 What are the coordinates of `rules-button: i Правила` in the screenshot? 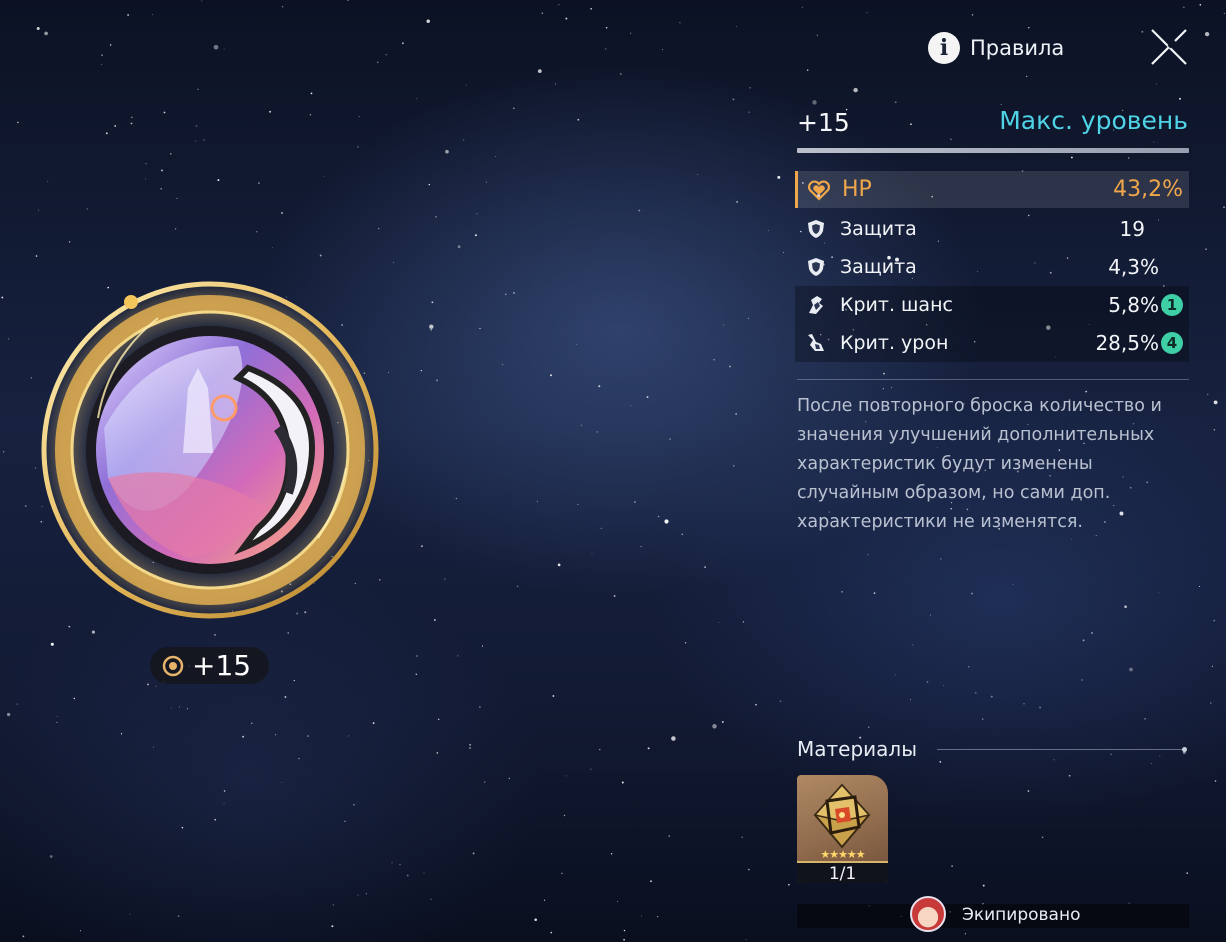 It's located at (996, 48).